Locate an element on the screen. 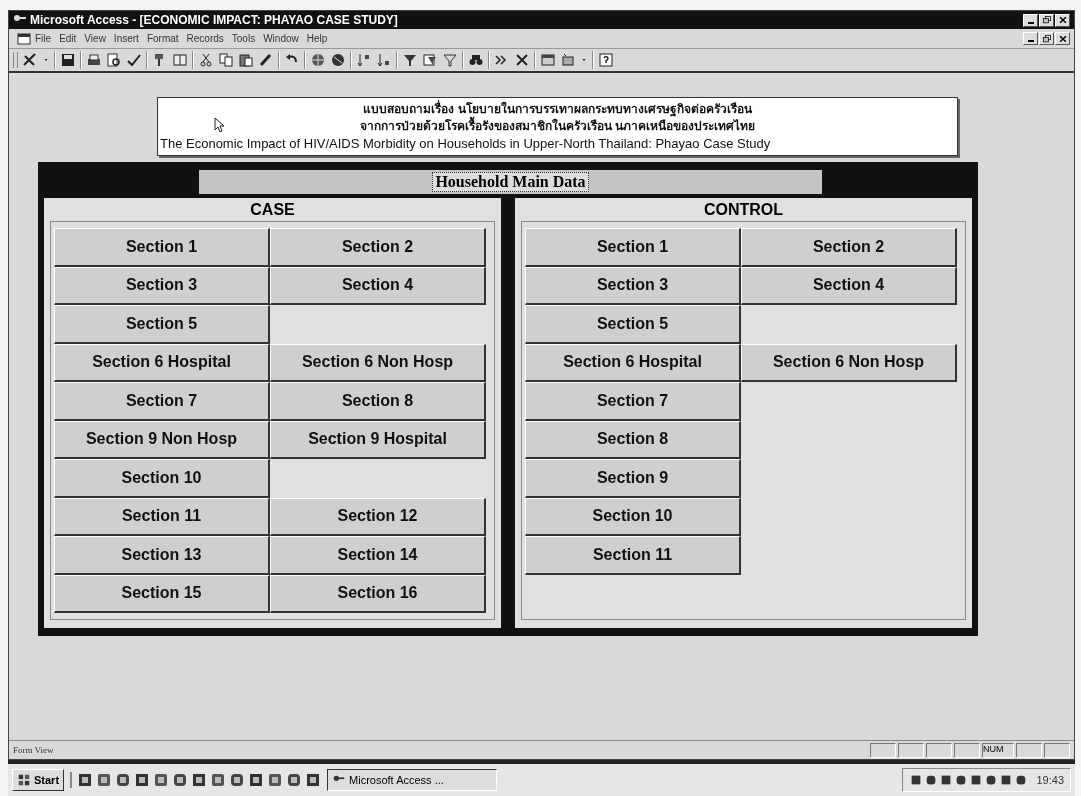 The image size is (1081, 796). cursor-icon is located at coordinates (219, 125).